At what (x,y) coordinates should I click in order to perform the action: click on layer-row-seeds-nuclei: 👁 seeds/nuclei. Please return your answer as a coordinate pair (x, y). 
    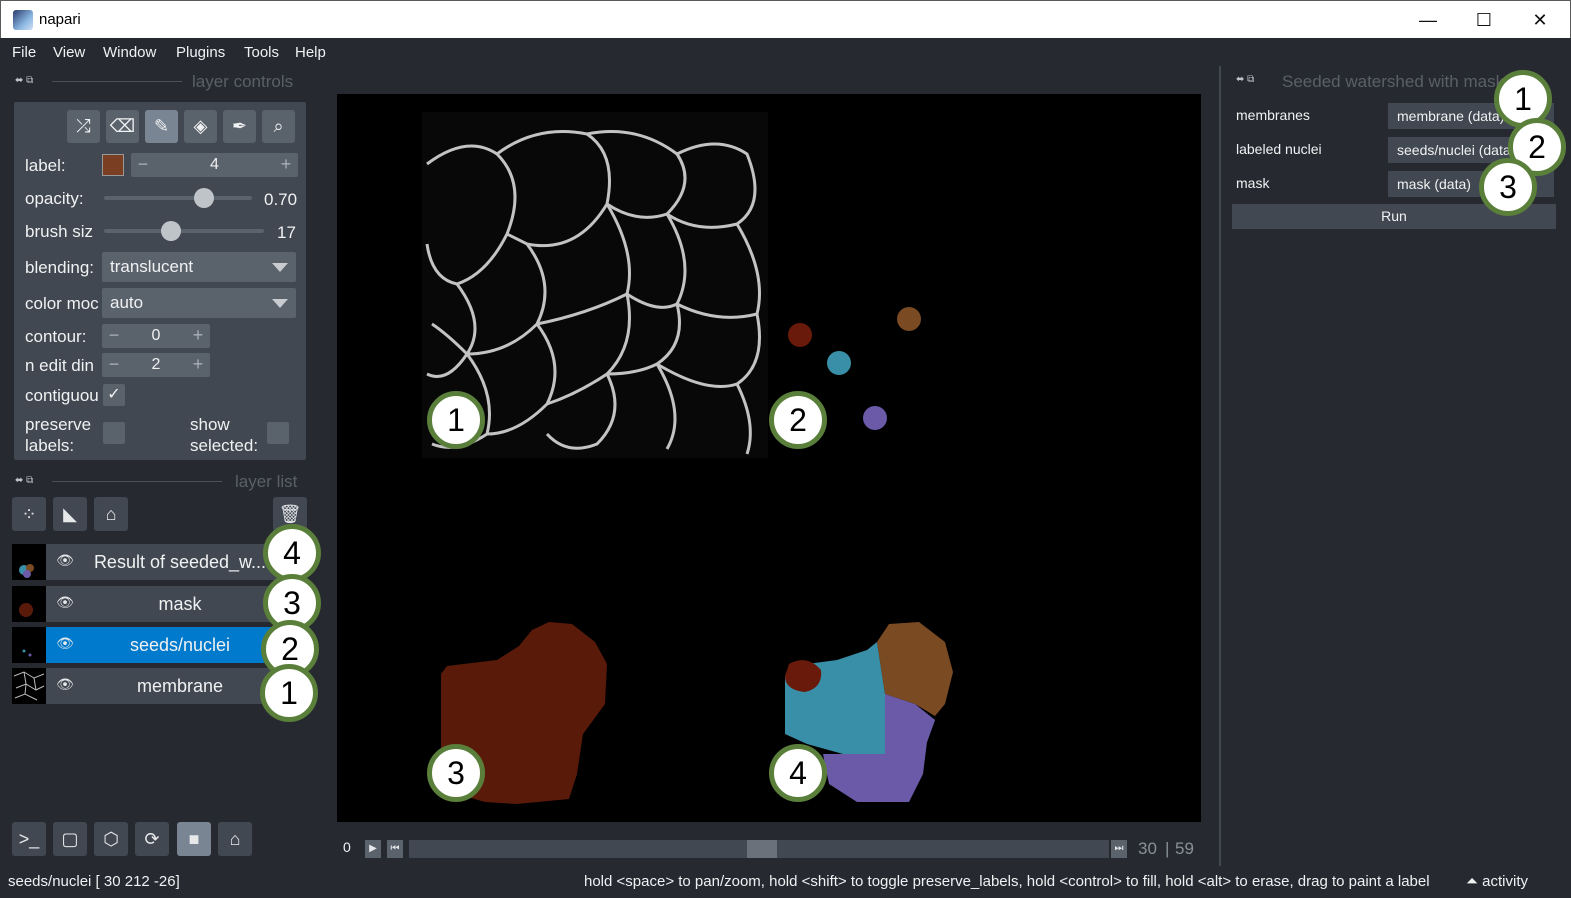
    Looking at the image, I should click on (153, 645).